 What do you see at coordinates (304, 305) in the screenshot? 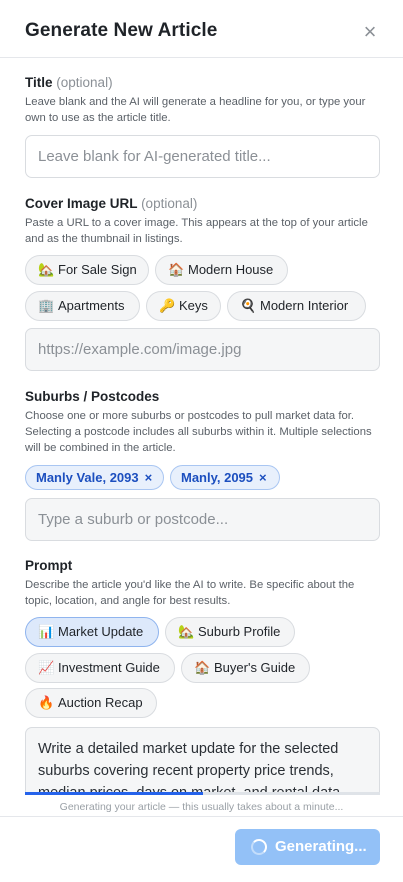
I see `chip-label: Modern Interior` at bounding box center [304, 305].